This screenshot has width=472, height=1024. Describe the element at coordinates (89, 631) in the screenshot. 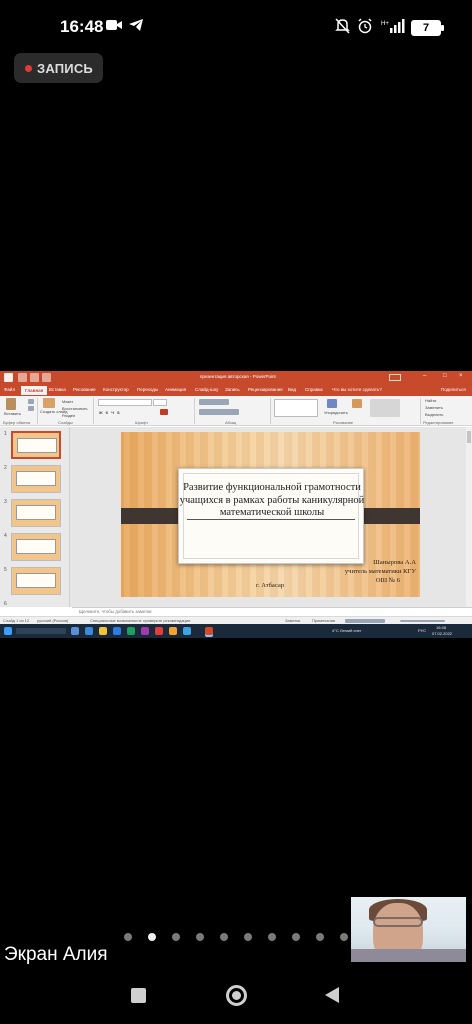

I see `edge-icon` at that location.